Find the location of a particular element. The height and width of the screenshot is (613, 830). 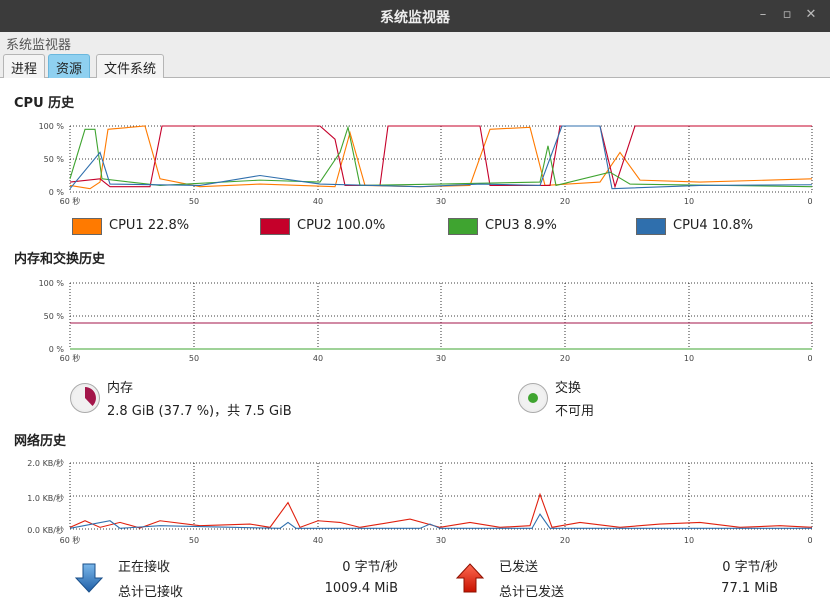

net-ytick-2: 2.0 KB/秒 is located at coordinates (45, 463).